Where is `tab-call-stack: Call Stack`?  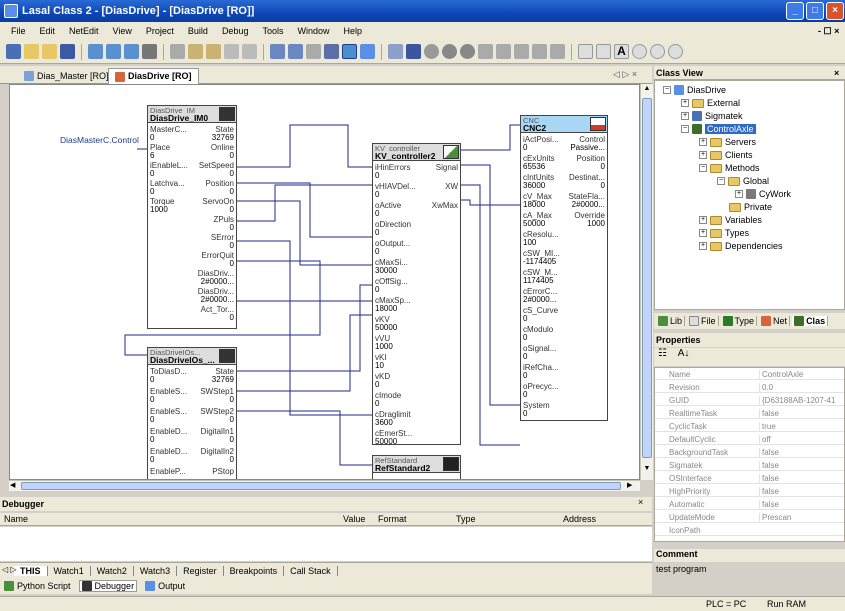
tab-call-stack: Call Stack is located at coordinates (311, 570).